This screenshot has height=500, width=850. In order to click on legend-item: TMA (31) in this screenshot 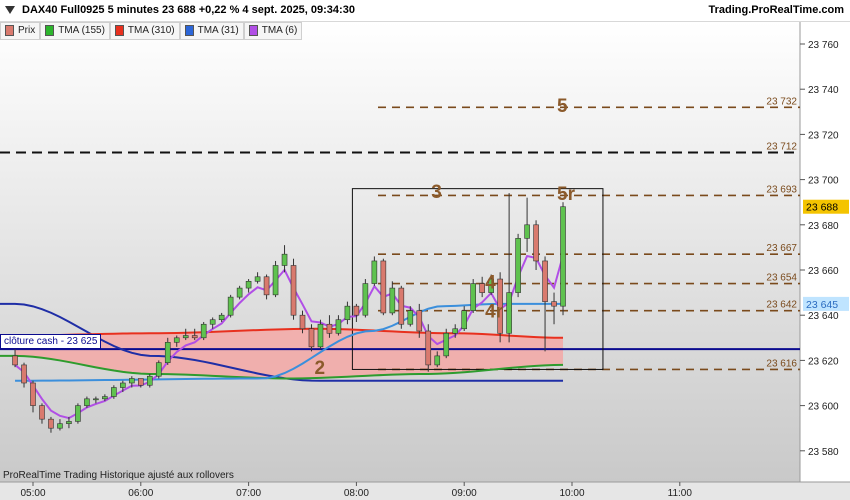, I will do `click(211, 30)`.